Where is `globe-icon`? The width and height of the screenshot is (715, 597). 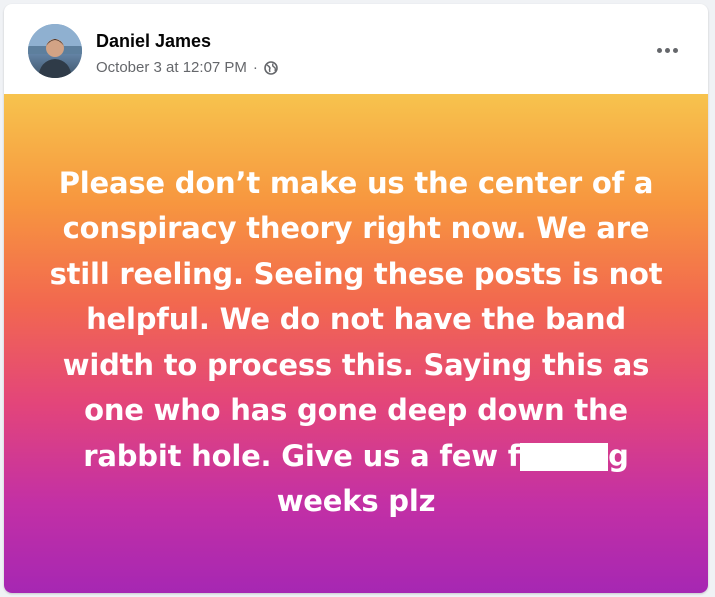 globe-icon is located at coordinates (271, 67).